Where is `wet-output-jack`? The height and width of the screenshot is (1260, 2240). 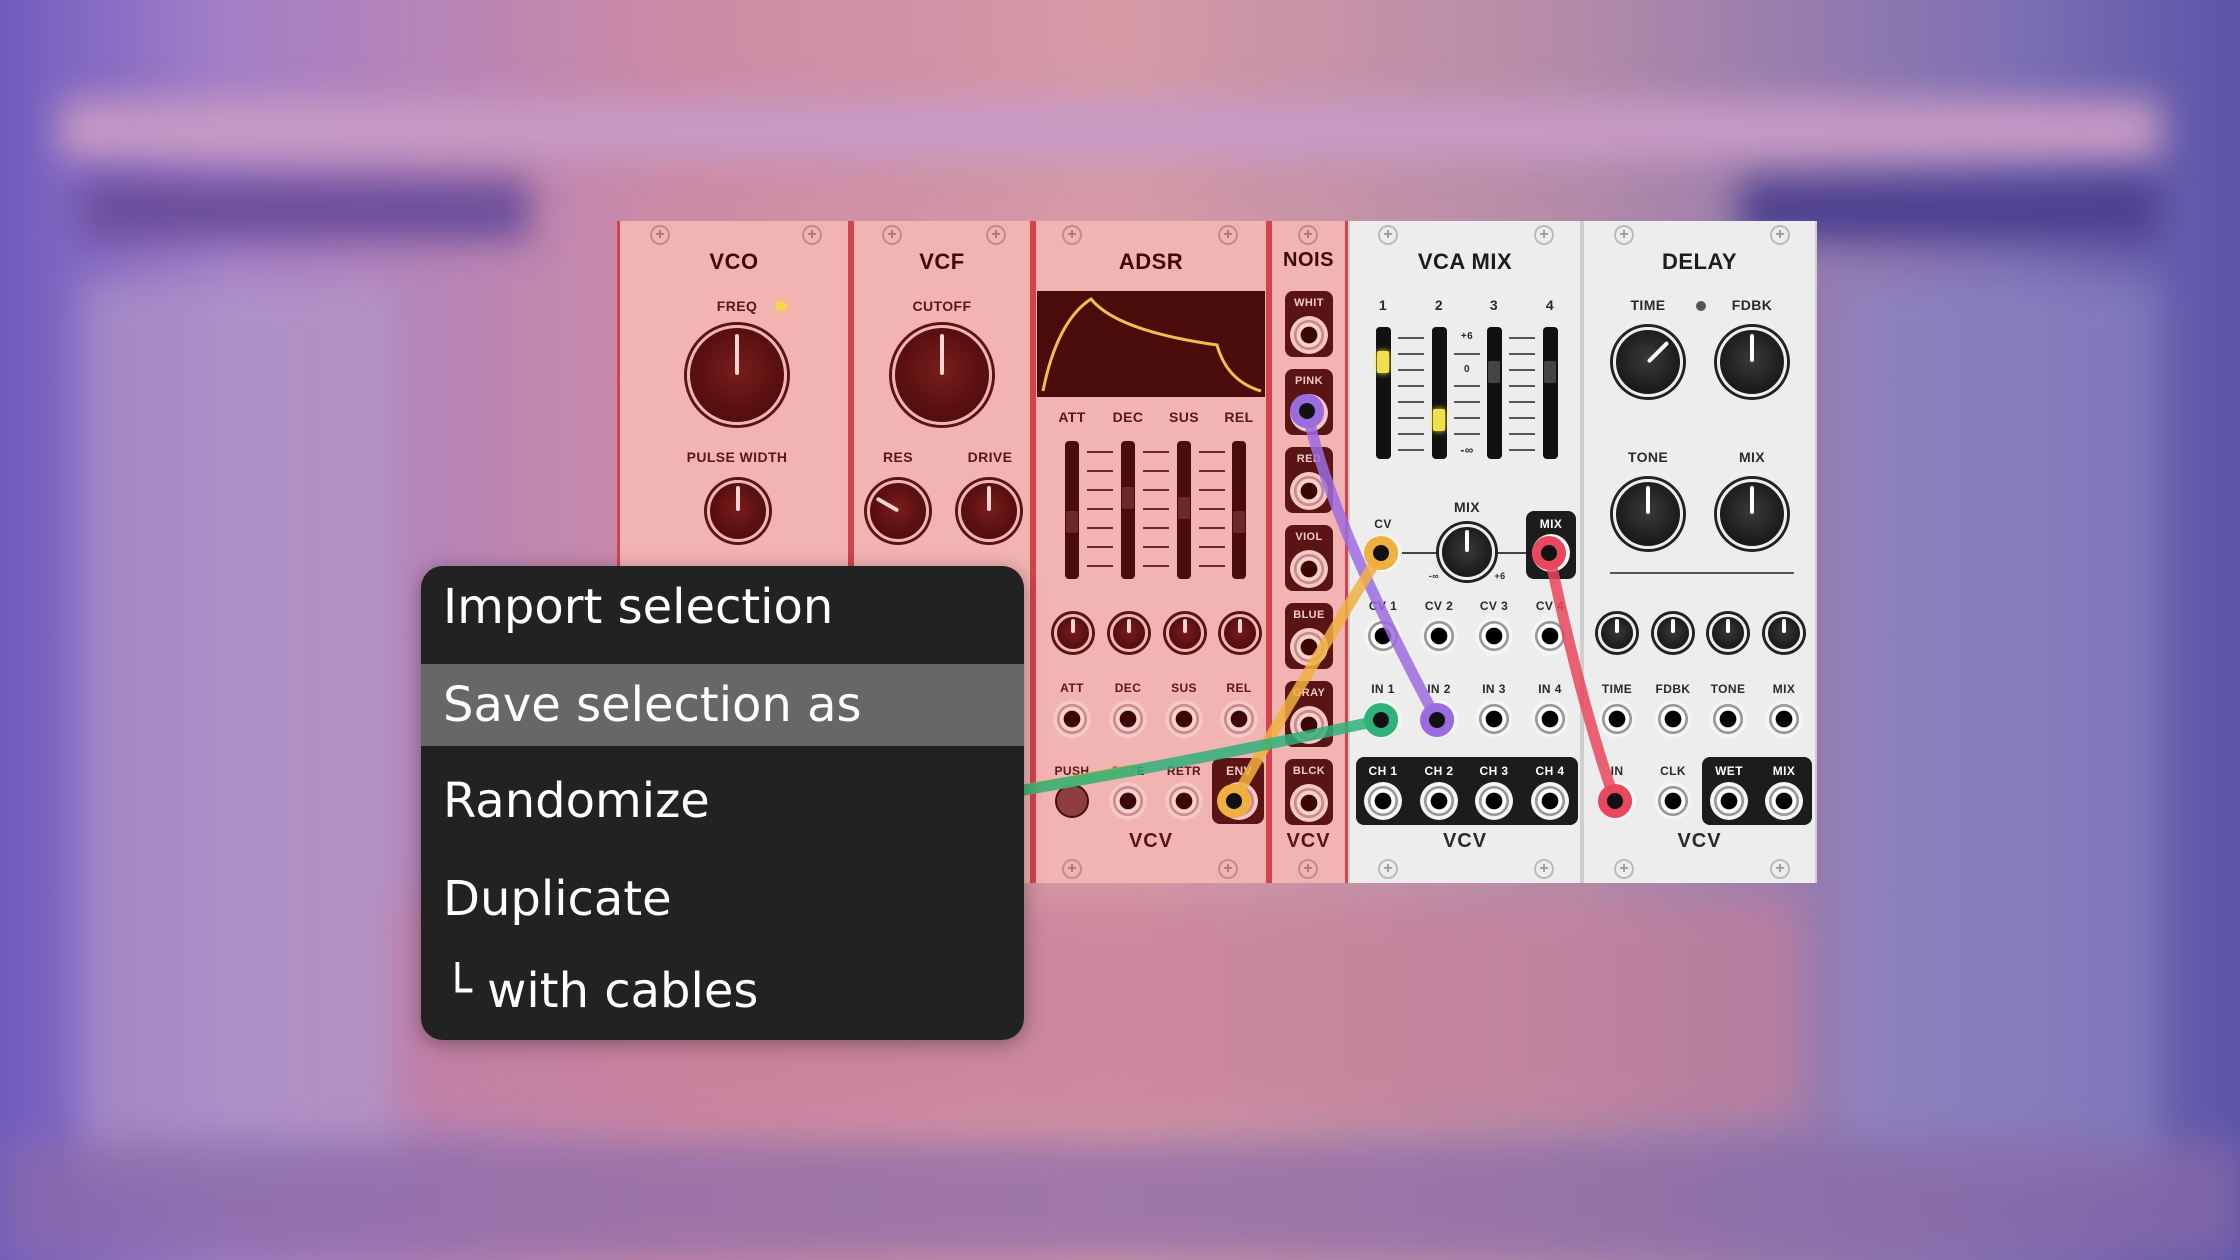 wet-output-jack is located at coordinates (1729, 801).